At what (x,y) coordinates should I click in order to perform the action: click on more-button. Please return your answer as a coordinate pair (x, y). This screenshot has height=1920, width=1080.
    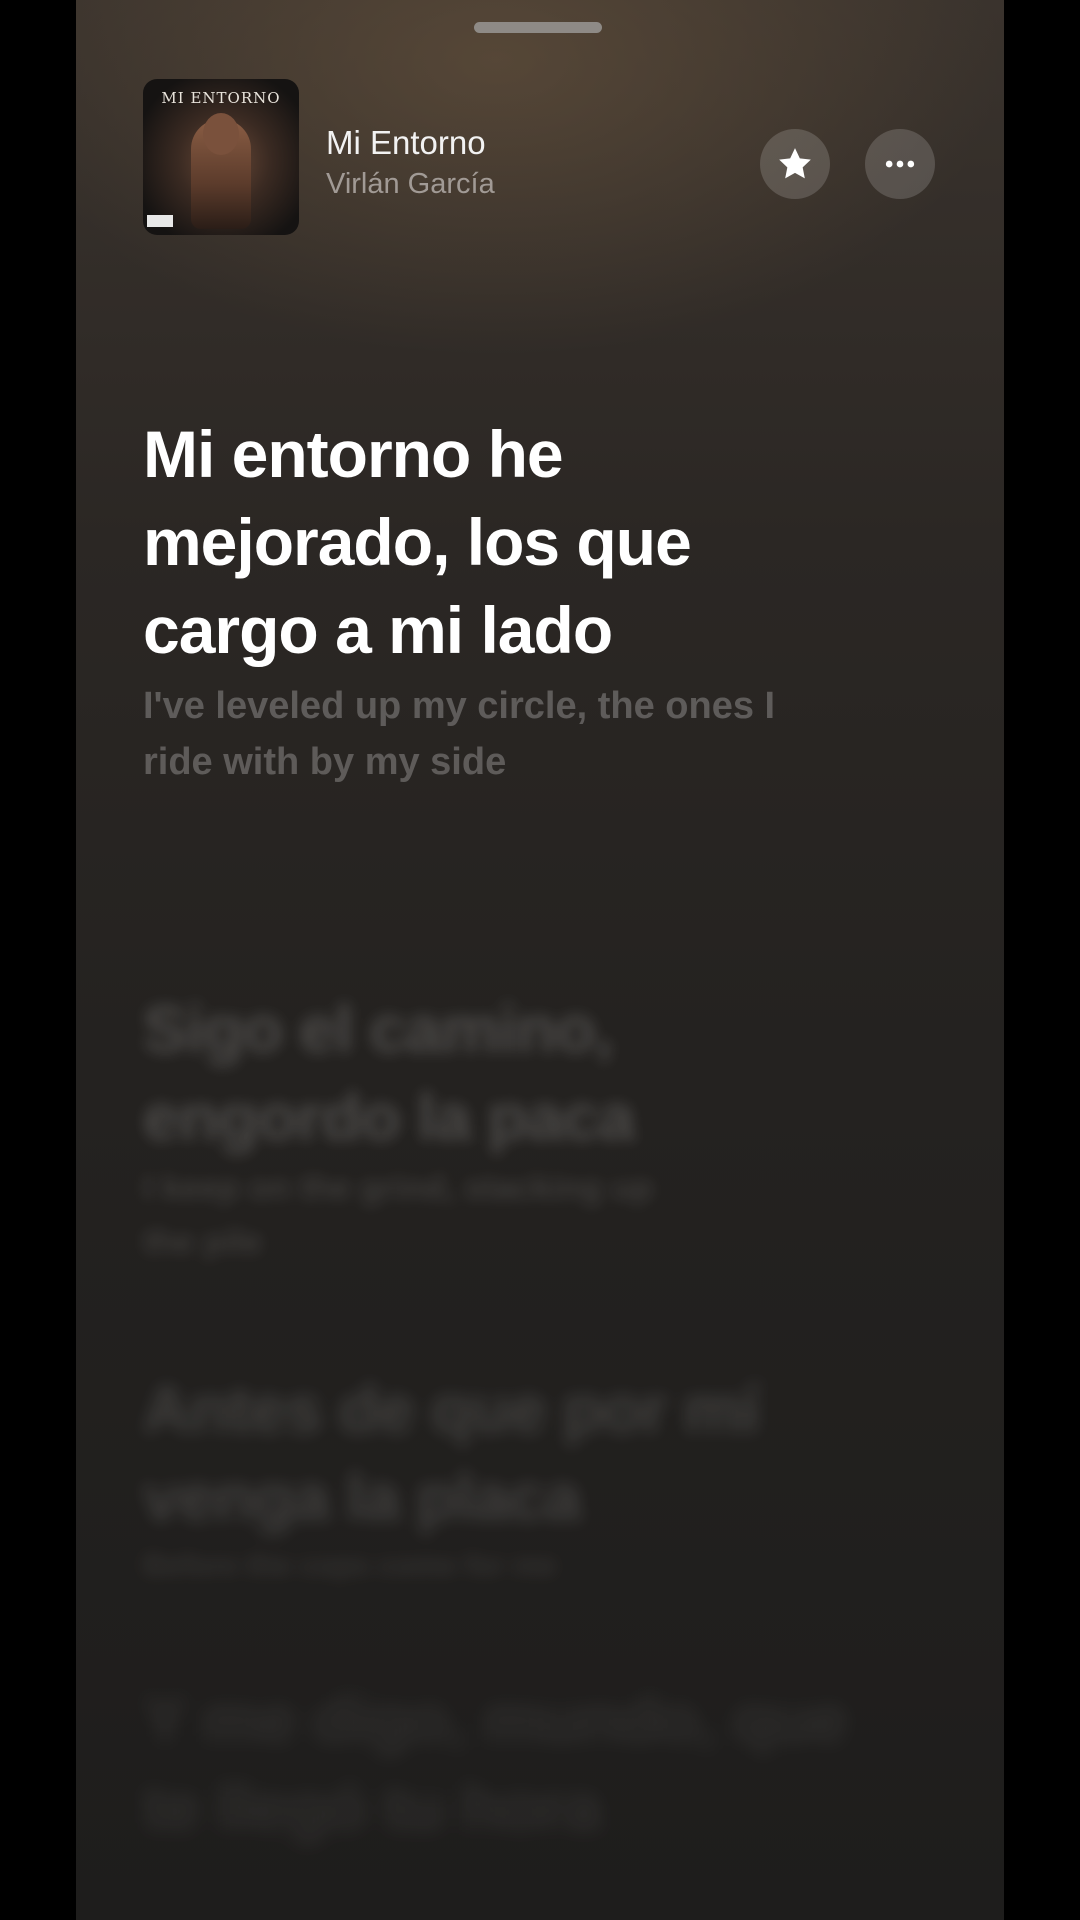
    Looking at the image, I should click on (900, 164).